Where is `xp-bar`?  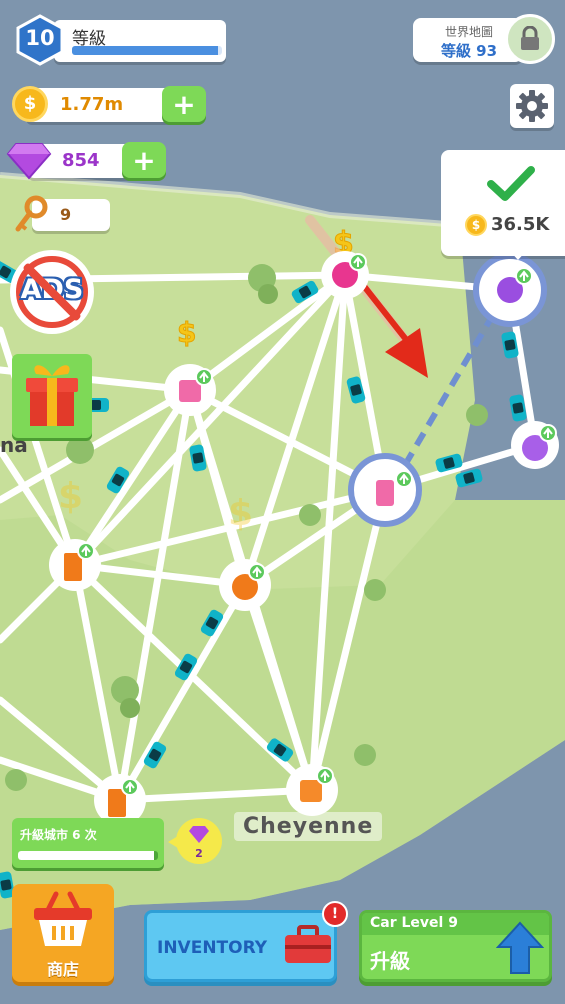 xp-bar is located at coordinates (147, 50).